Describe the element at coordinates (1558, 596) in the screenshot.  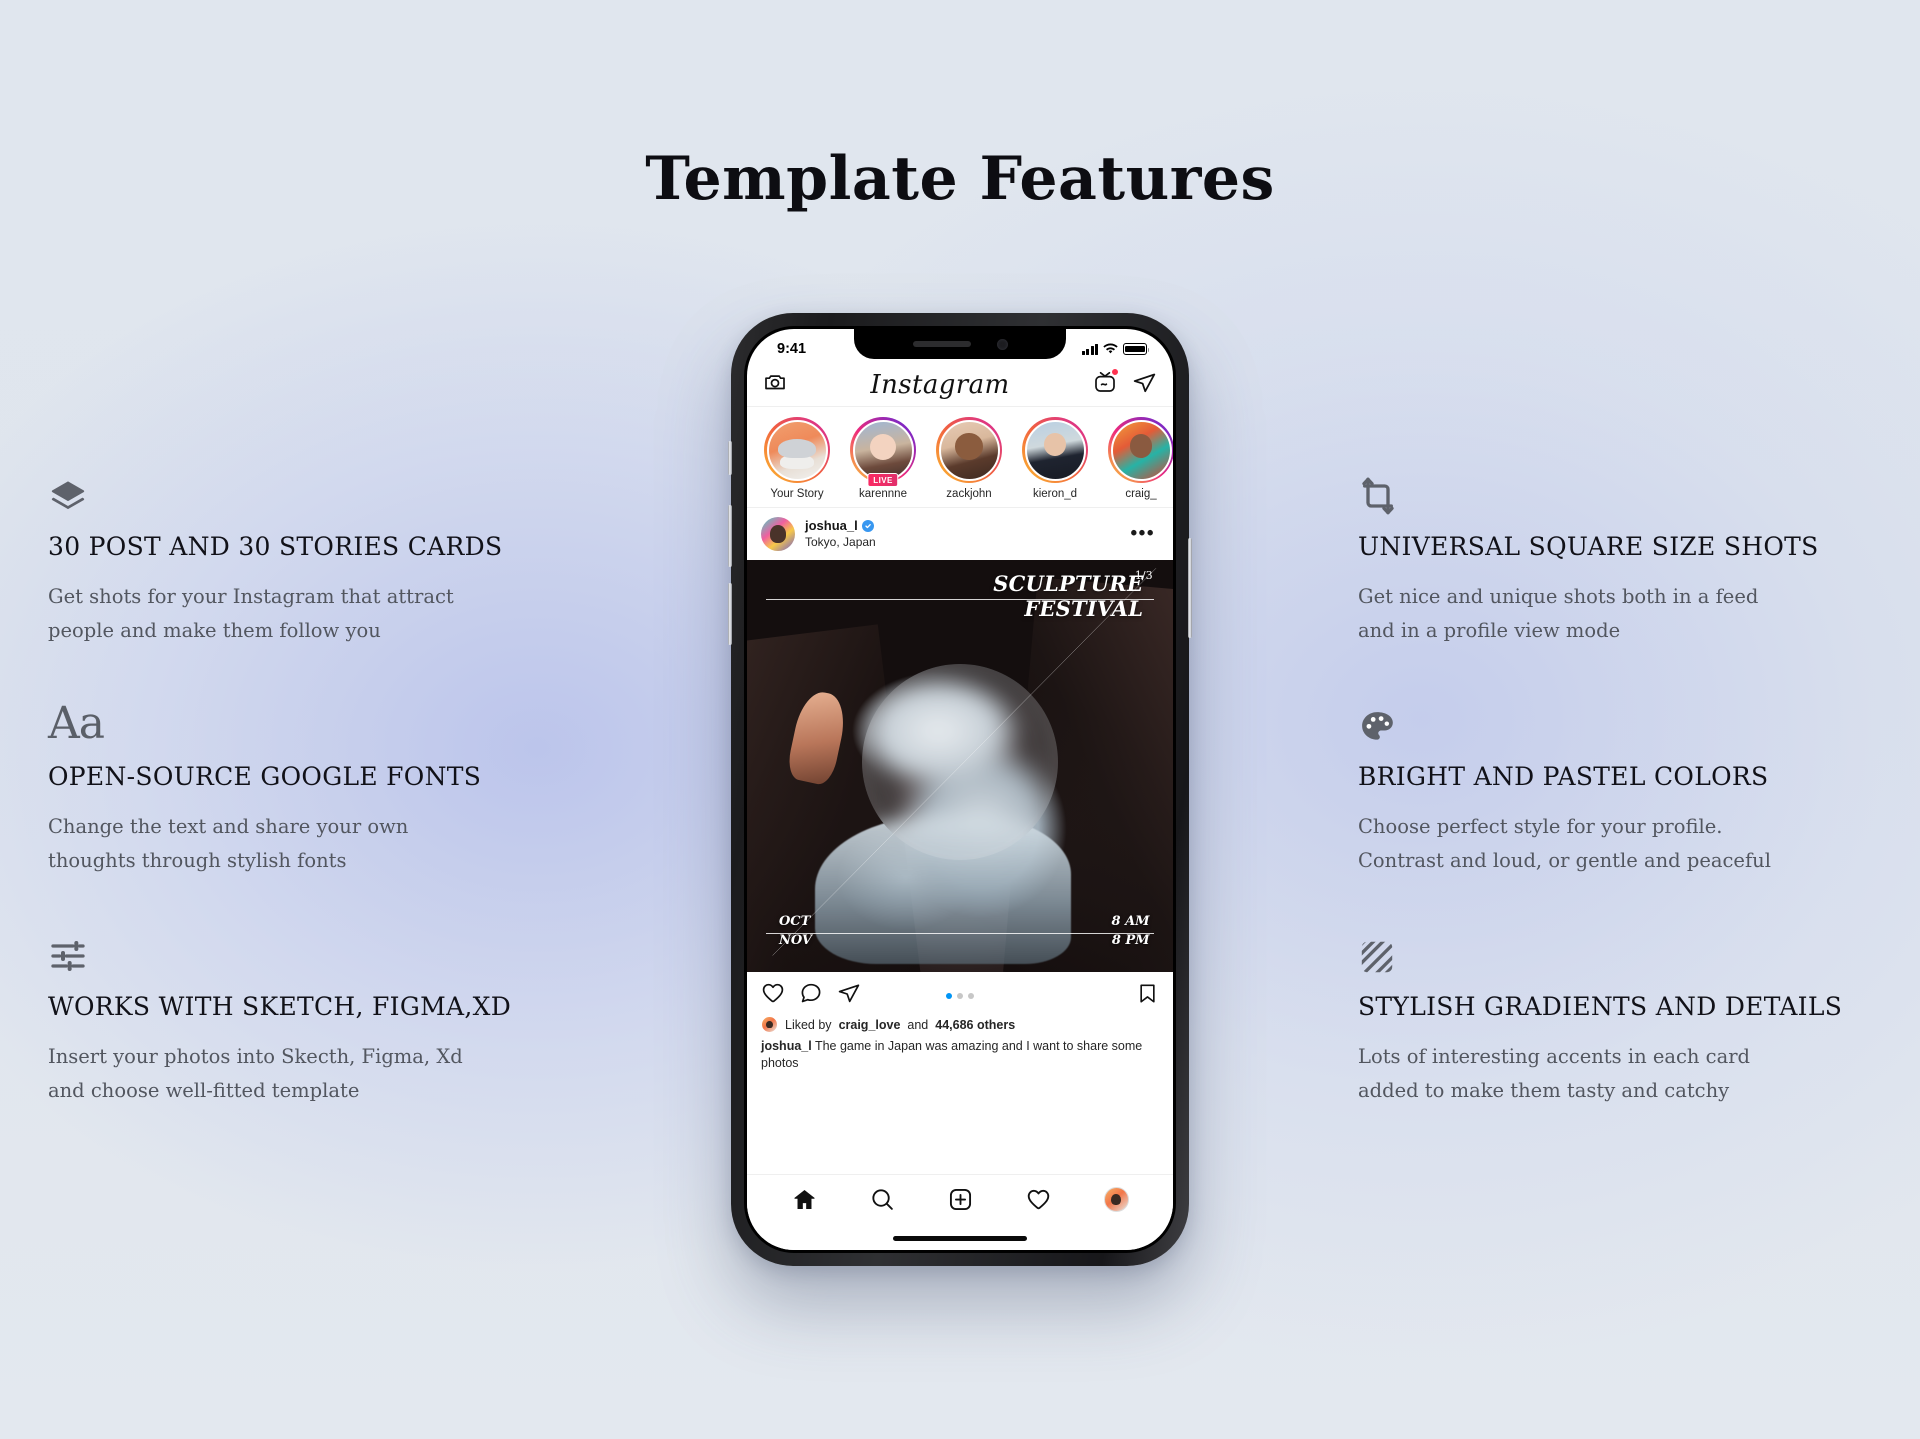
I see `feature-body-line: Get nice and unique shots both in a feed` at that location.